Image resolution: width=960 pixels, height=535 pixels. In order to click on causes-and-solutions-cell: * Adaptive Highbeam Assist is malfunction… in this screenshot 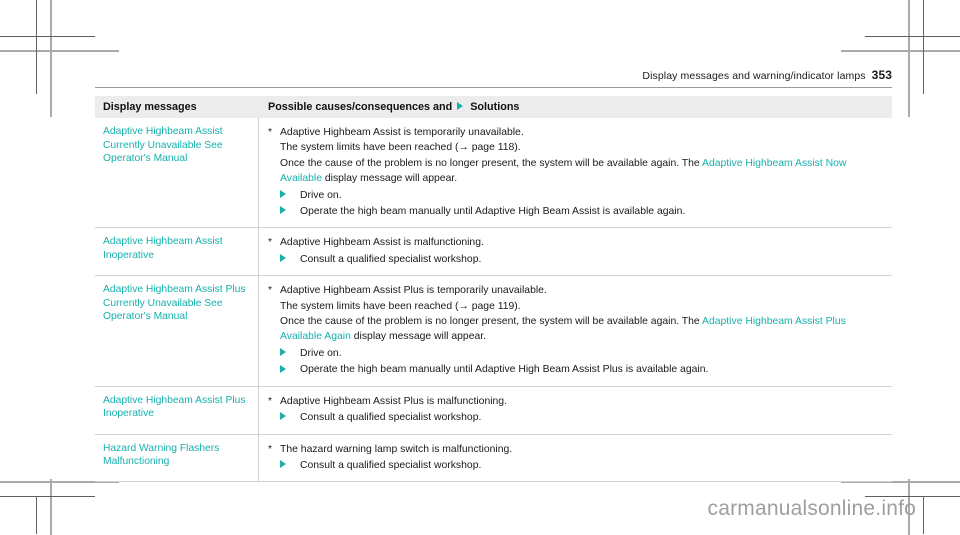, I will do `click(575, 251)`.